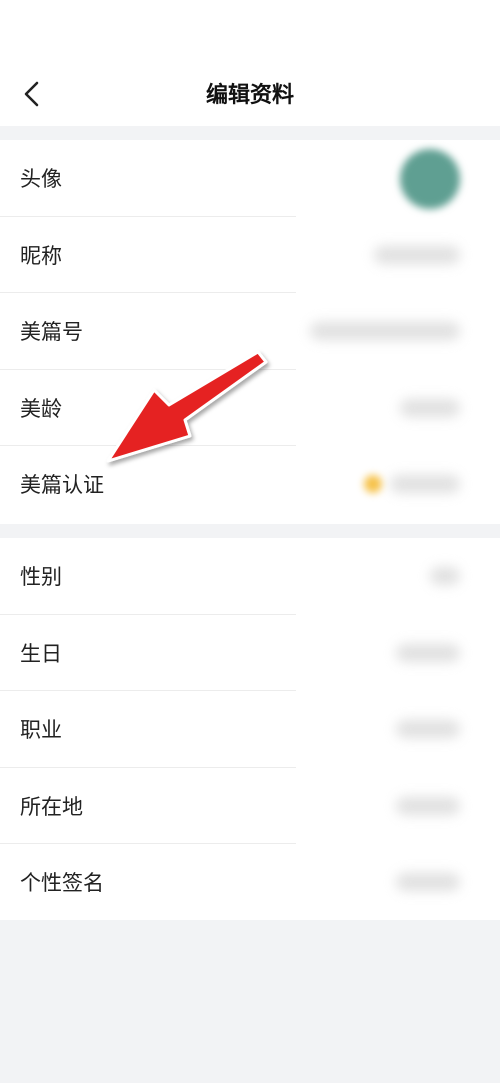  Describe the element at coordinates (428, 882) in the screenshot. I see `signature-value-blurred` at that location.